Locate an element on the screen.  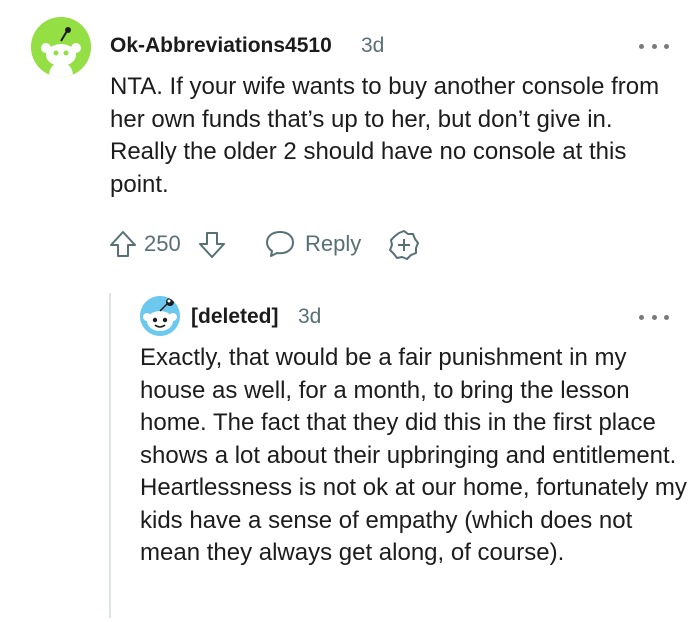
vote-count: 250 is located at coordinates (162, 243).